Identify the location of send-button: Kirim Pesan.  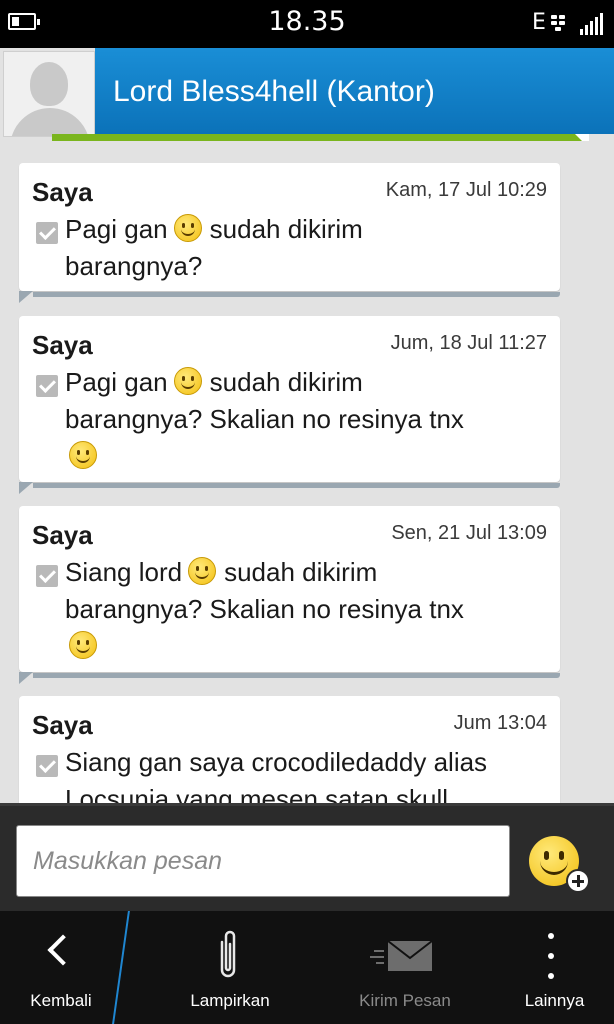
(405, 967).